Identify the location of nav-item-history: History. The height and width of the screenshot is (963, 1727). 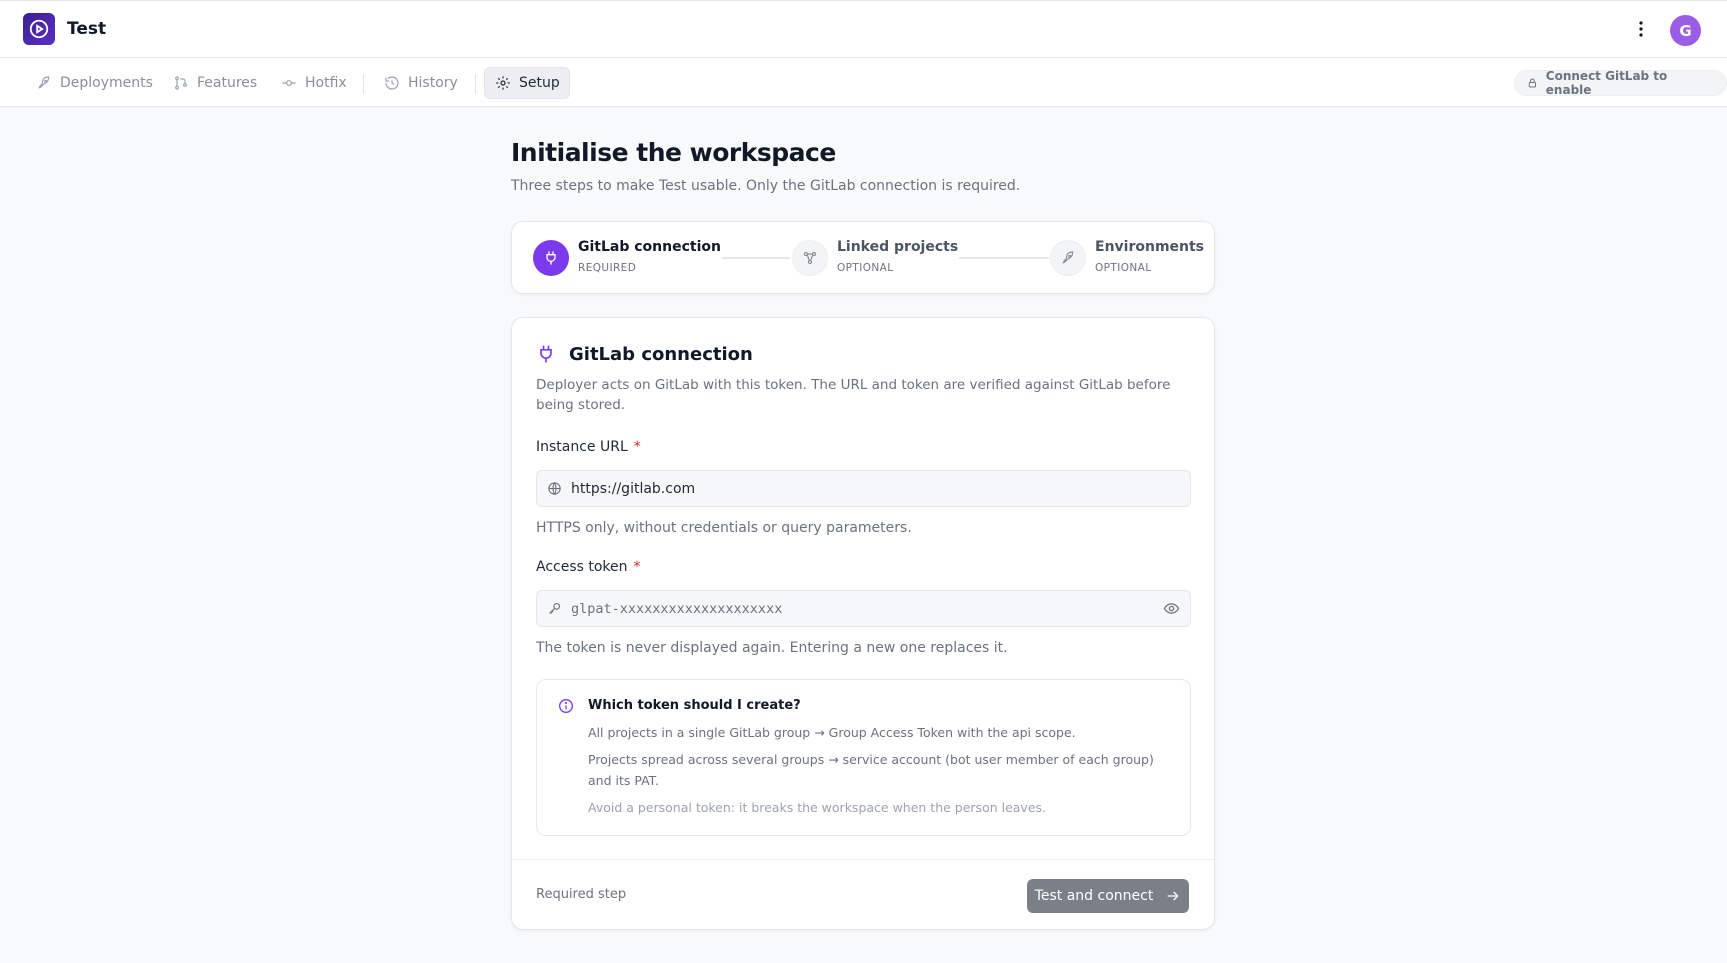
(421, 83).